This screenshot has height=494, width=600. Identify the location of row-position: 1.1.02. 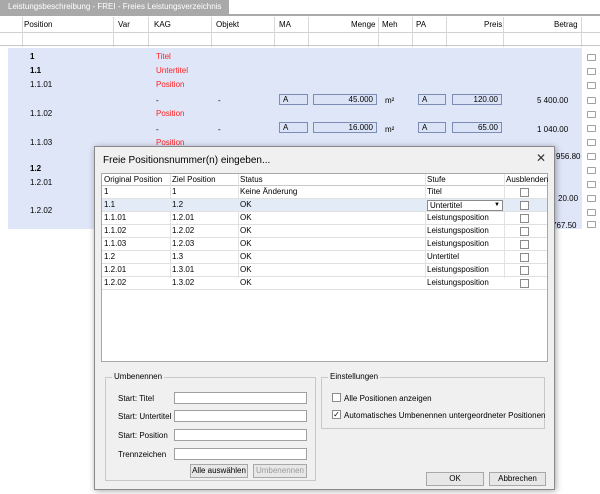
(41, 113).